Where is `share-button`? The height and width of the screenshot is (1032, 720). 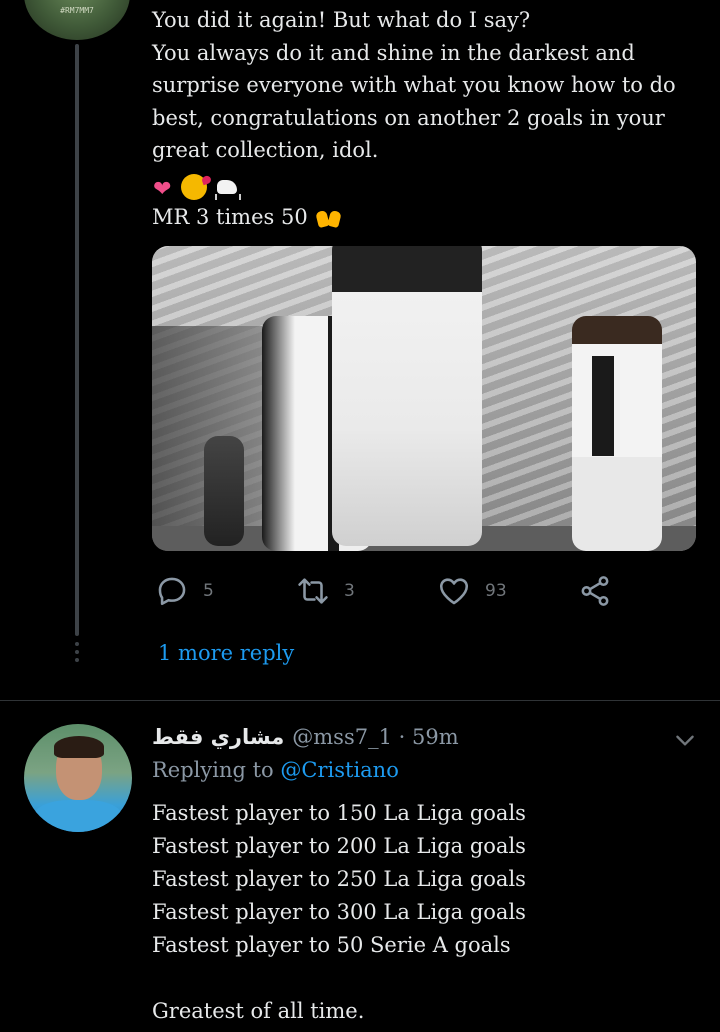
share-button is located at coordinates (595, 591).